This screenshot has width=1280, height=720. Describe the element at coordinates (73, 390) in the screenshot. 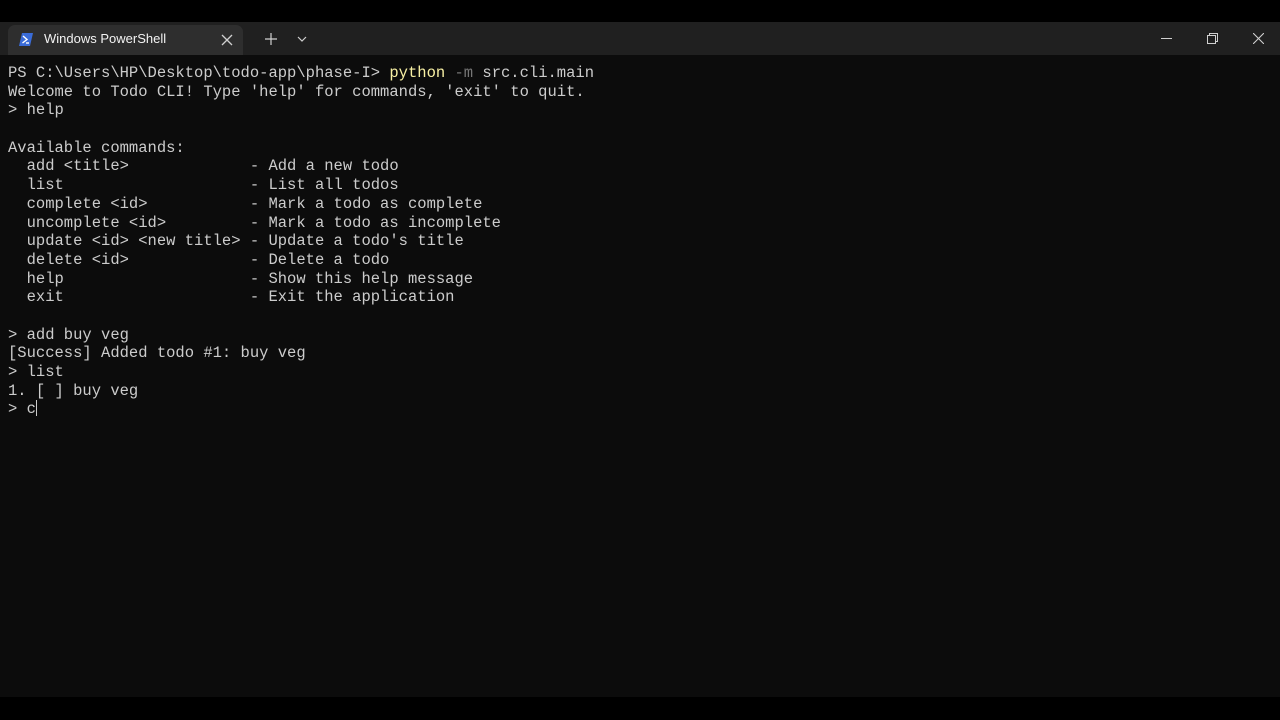

I see `output-line: 1. [ ] buy veg` at that location.